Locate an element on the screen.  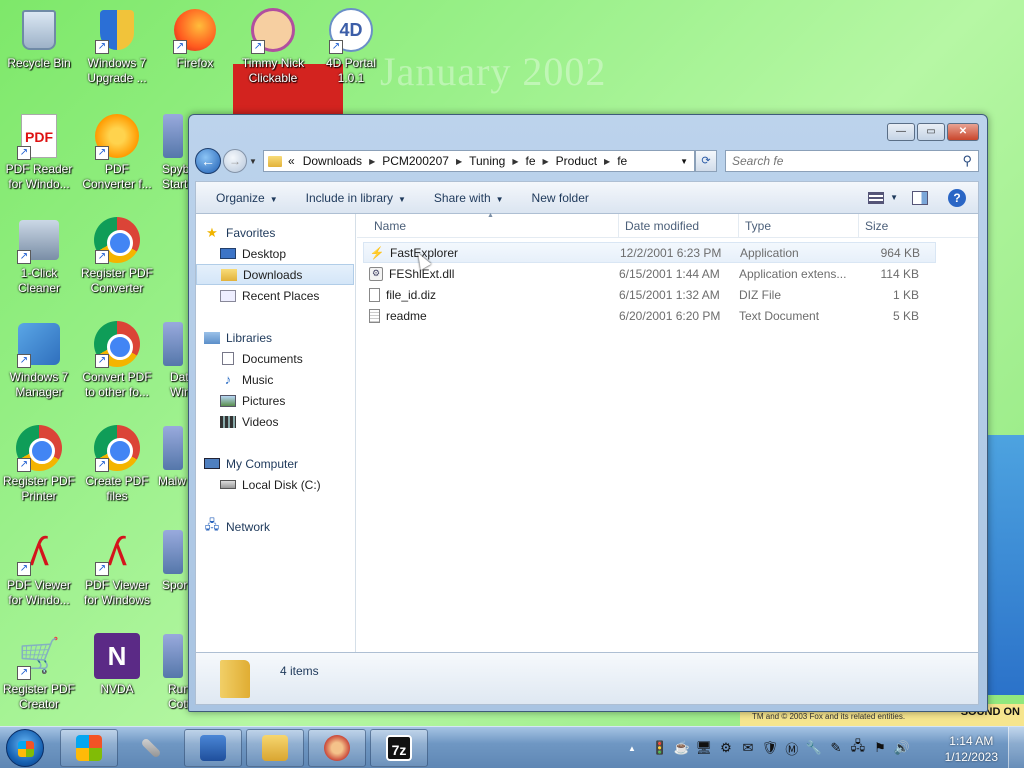
help-button: ? is located at coordinates (957, 197).